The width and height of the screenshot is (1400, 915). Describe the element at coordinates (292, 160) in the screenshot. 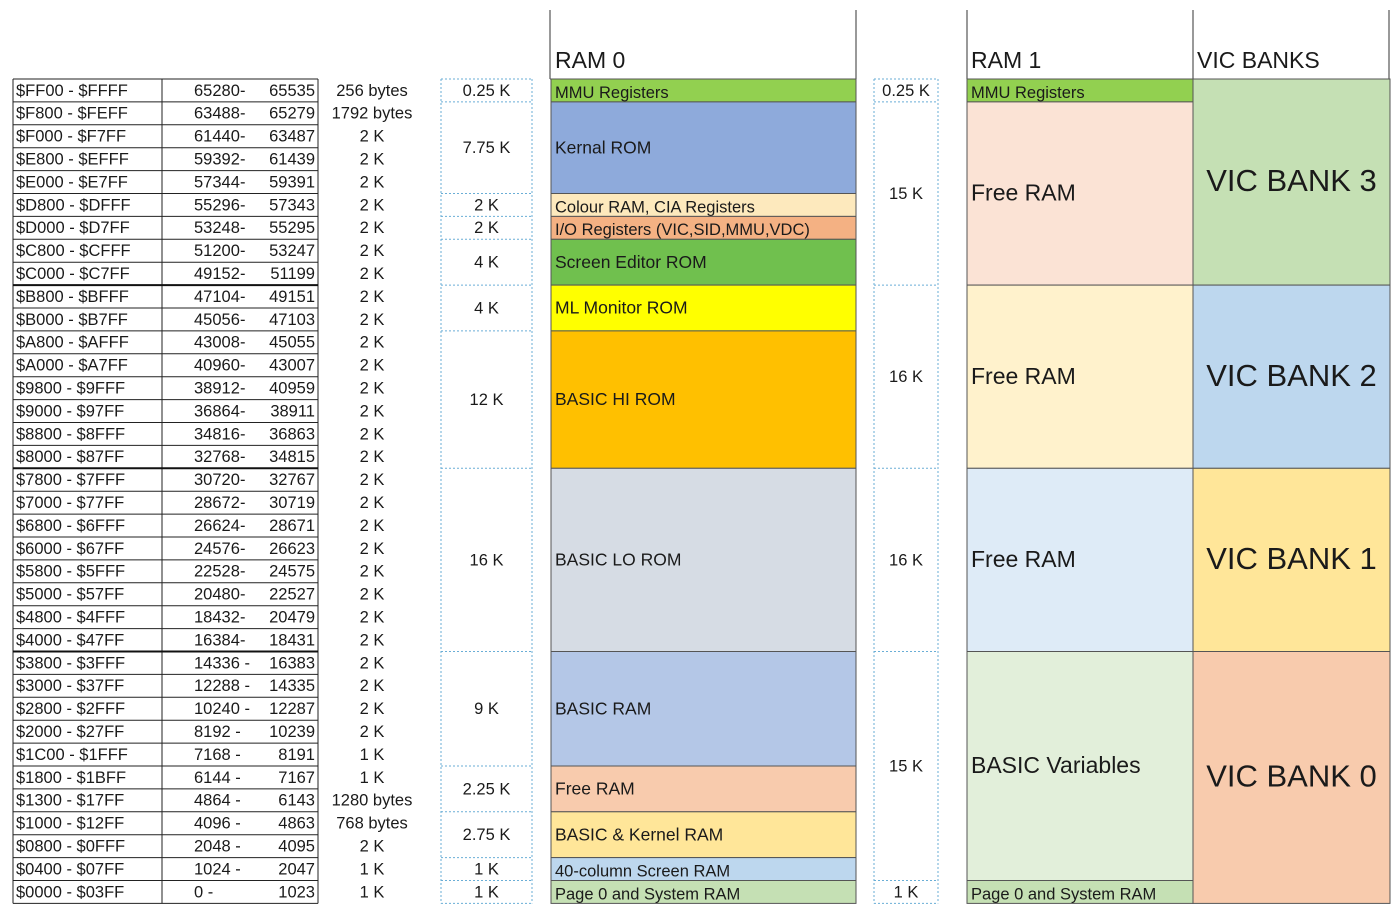

I see `address-decimal-to: 61439` at that location.